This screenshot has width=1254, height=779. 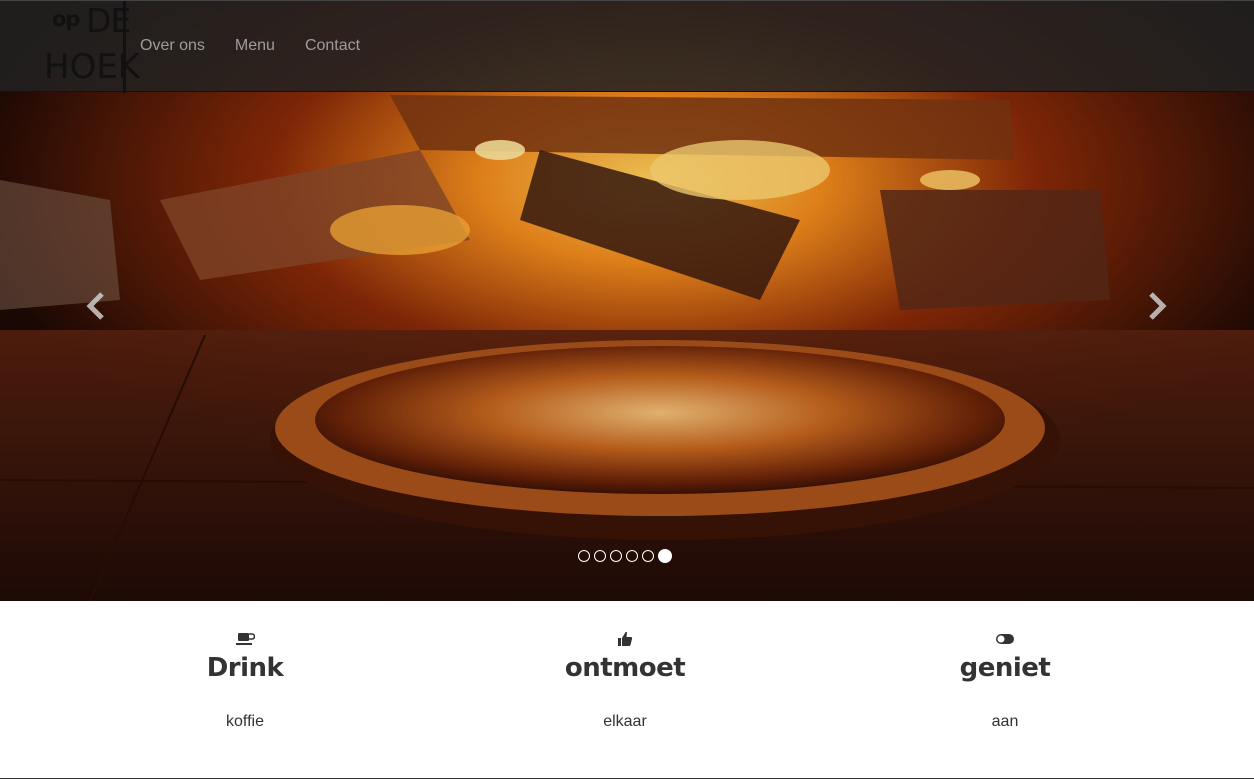 I want to click on feature-drink: Drink koffie, so click(x=245, y=681).